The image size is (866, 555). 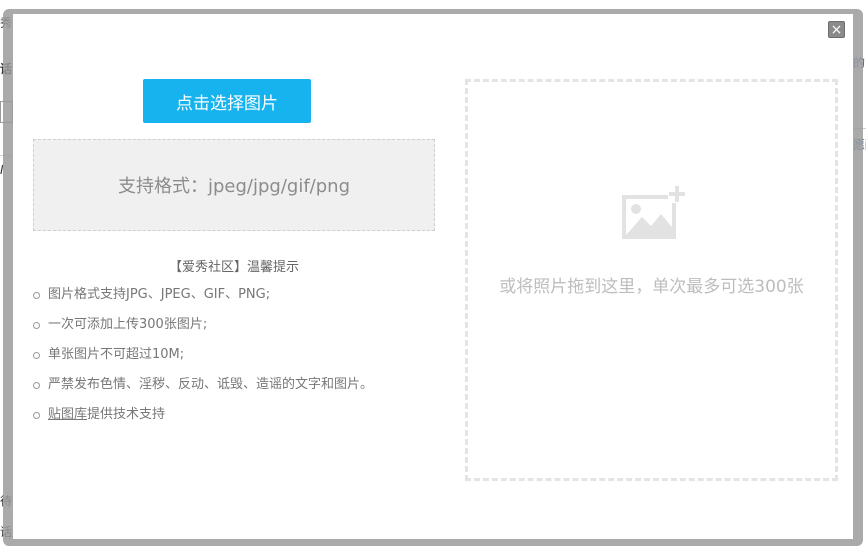 I want to click on tip-item: 单张图片不可超过10M;, so click(x=203, y=361).